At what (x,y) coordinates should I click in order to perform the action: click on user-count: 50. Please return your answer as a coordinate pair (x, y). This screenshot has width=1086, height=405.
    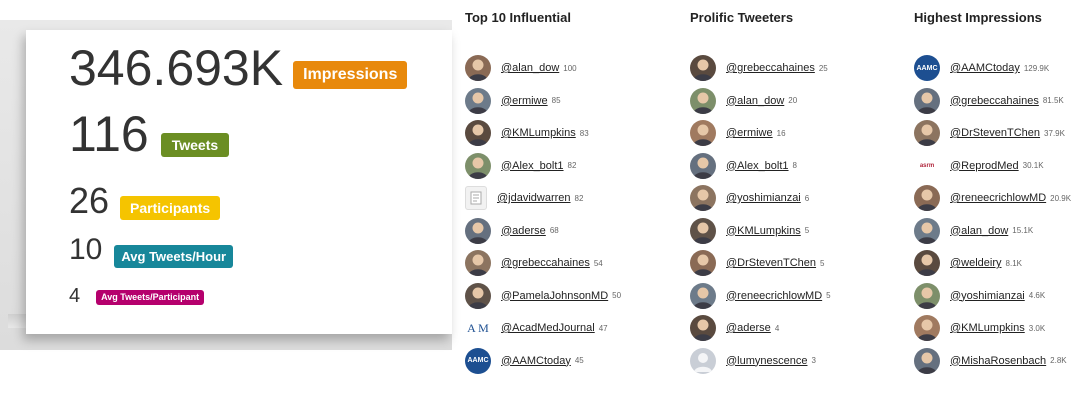
    Looking at the image, I should click on (617, 295).